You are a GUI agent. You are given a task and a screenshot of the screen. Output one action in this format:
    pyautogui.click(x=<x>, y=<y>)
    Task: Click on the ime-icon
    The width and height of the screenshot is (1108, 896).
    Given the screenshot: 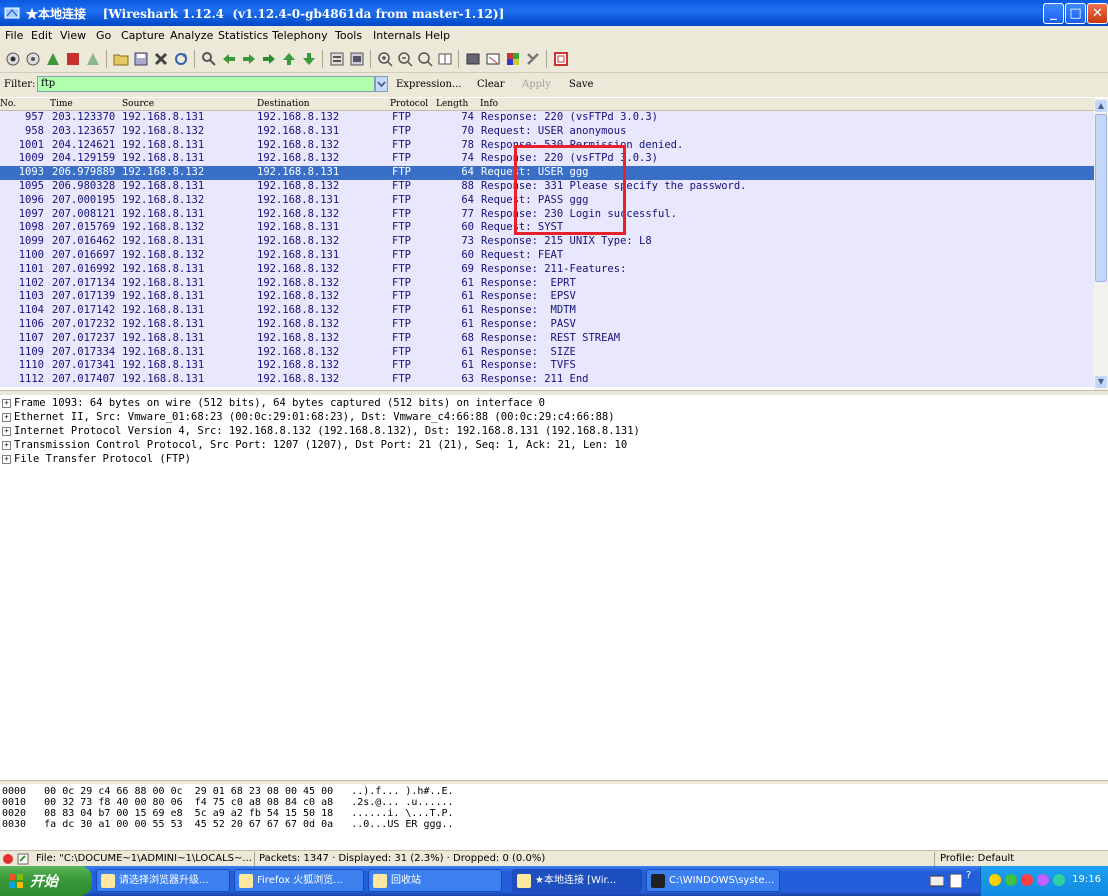 What is the action you would take?
    pyautogui.click(x=956, y=881)
    